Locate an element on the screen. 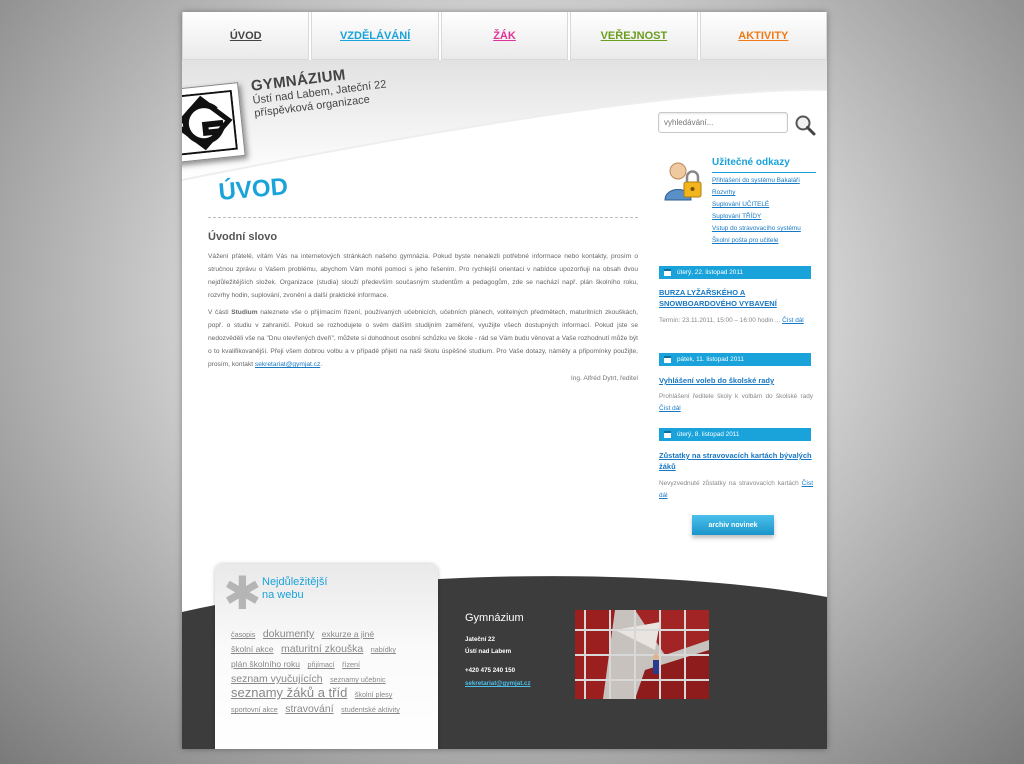 This screenshot has width=1024, height=764. scaffolding-photo-image is located at coordinates (642, 654).